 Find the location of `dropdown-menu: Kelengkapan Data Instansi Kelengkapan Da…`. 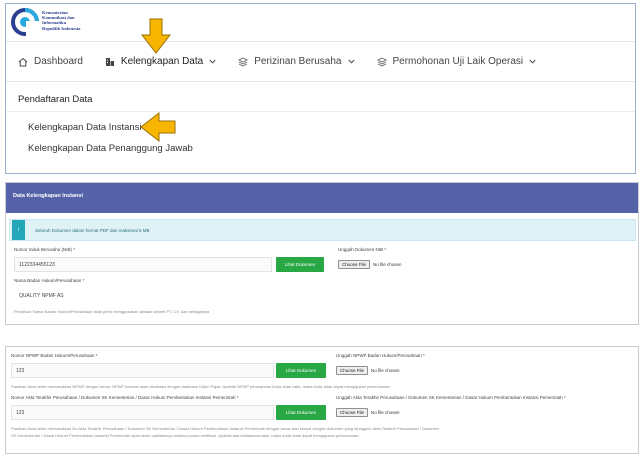

dropdown-menu: Kelengkapan Data Instansi Kelengkapan Da… is located at coordinates (320, 138).